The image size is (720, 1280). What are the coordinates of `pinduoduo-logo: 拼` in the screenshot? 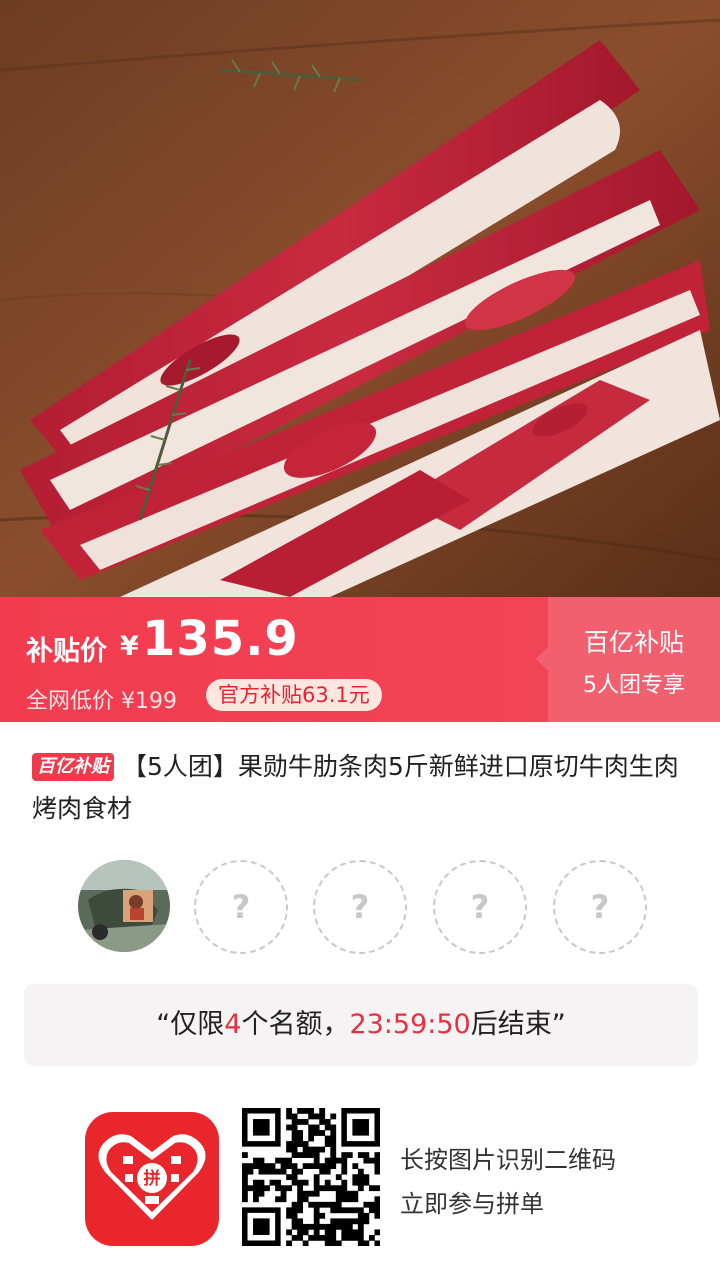 It's located at (152, 1179).